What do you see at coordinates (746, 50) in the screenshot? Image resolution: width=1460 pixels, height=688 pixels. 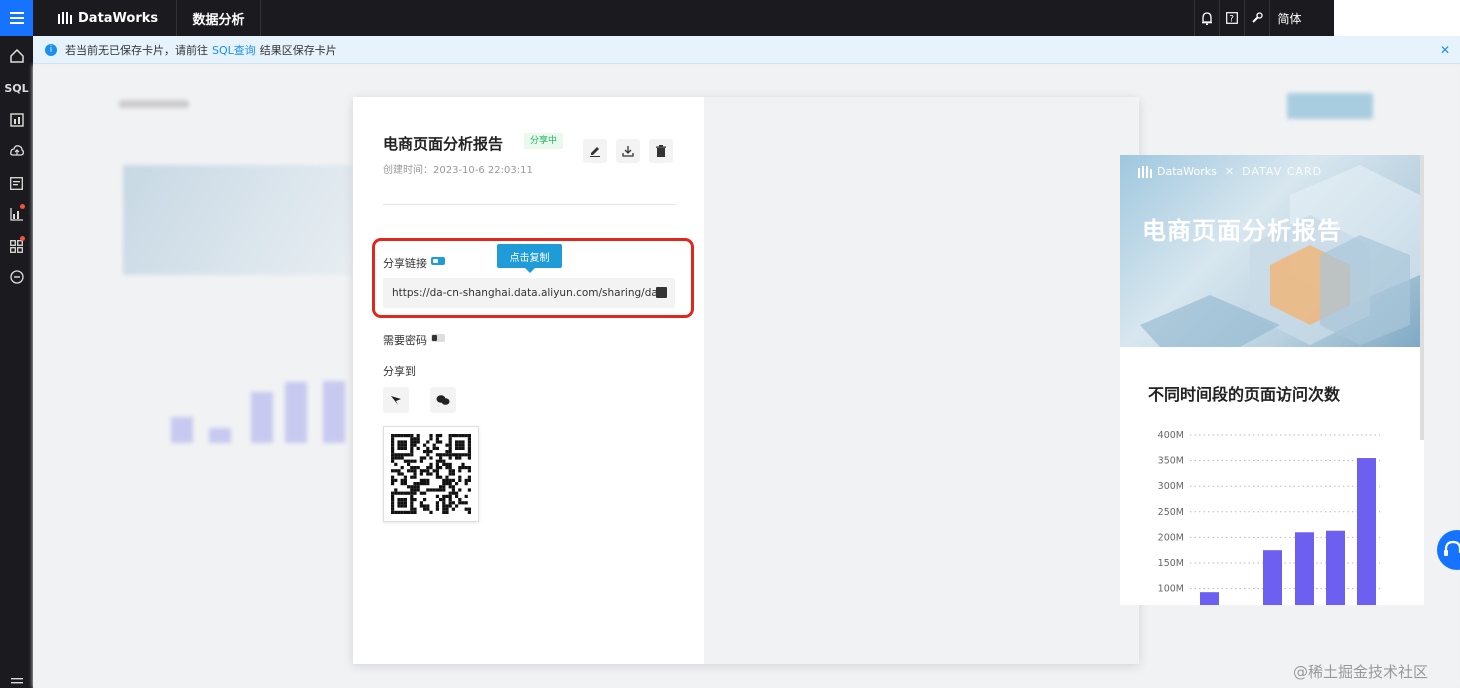 I see `notice-banner: i 若当前无已保存卡片，请前往 SQL查询 结果区保存卡片 ✕` at bounding box center [746, 50].